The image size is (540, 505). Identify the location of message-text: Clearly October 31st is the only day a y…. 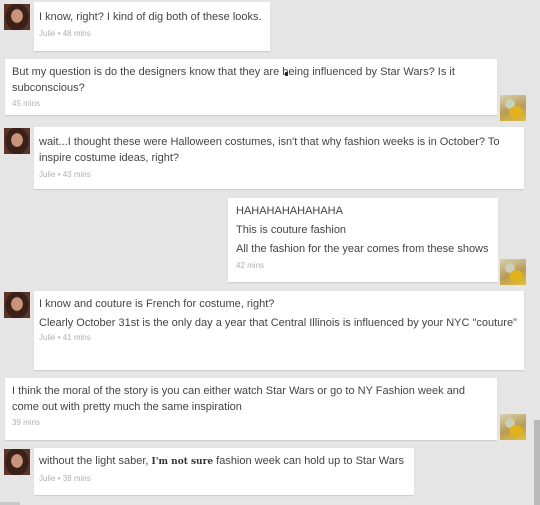
(278, 323).